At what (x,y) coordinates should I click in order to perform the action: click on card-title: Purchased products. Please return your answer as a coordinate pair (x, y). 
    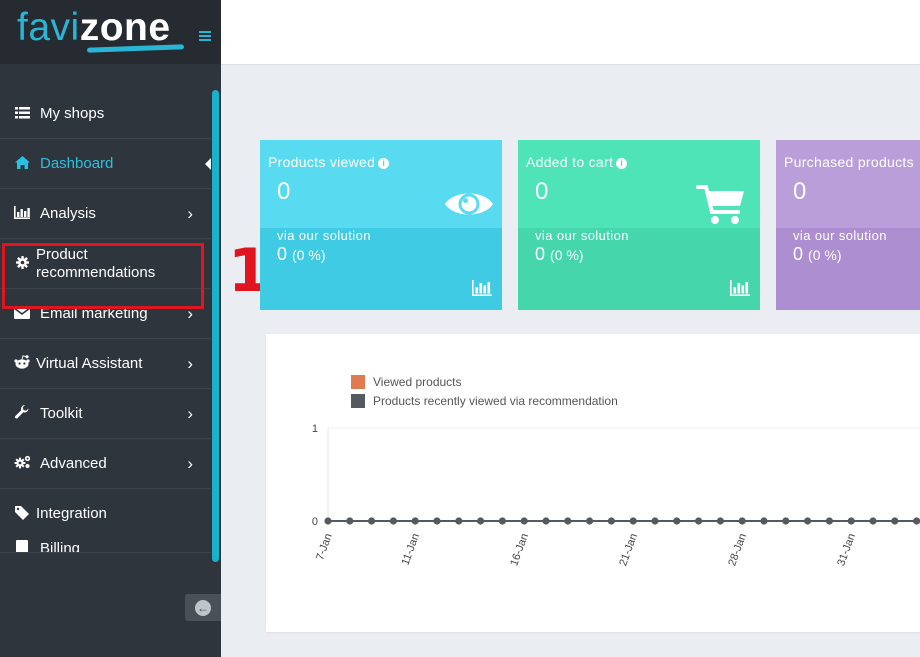
    Looking at the image, I should click on (849, 162).